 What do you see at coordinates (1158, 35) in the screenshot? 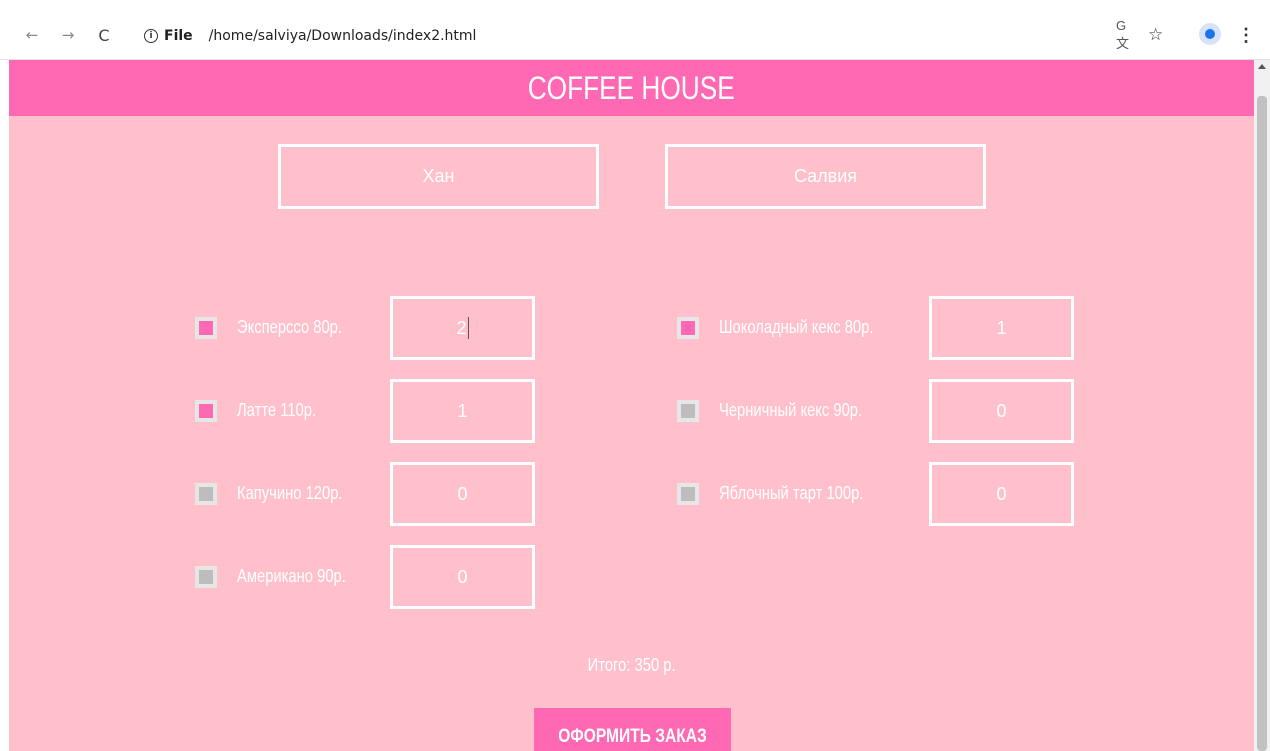
I see `bookmark-star-icon: ☆` at bounding box center [1158, 35].